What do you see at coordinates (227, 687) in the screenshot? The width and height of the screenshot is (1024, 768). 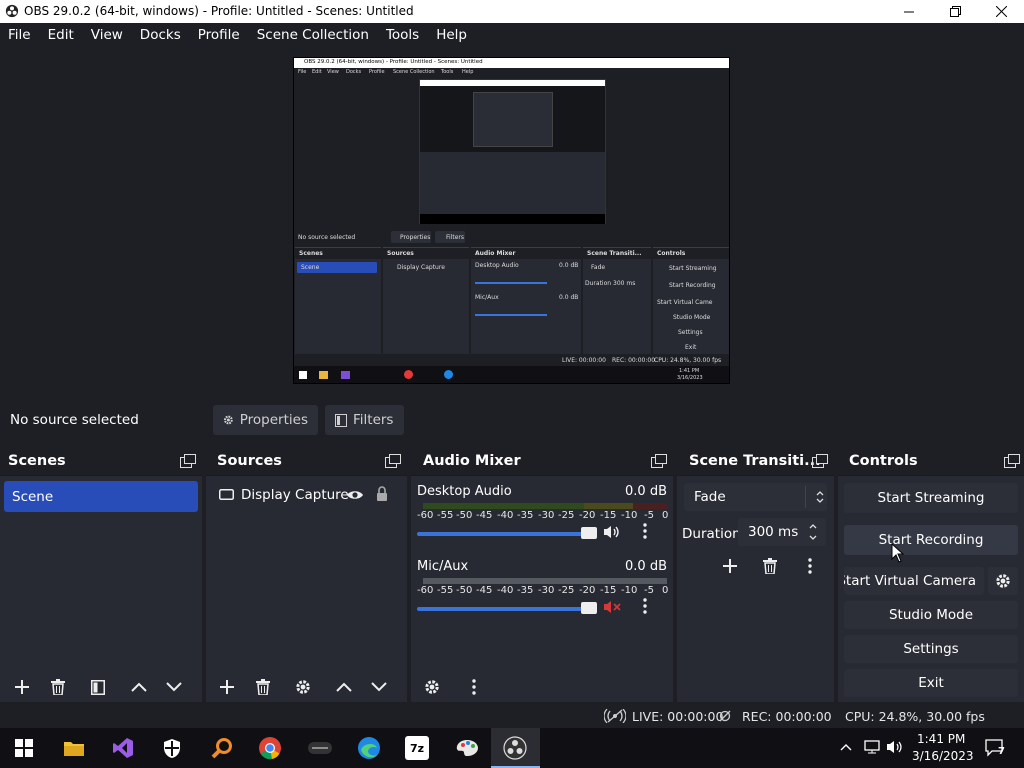 I see `add-source-button` at bounding box center [227, 687].